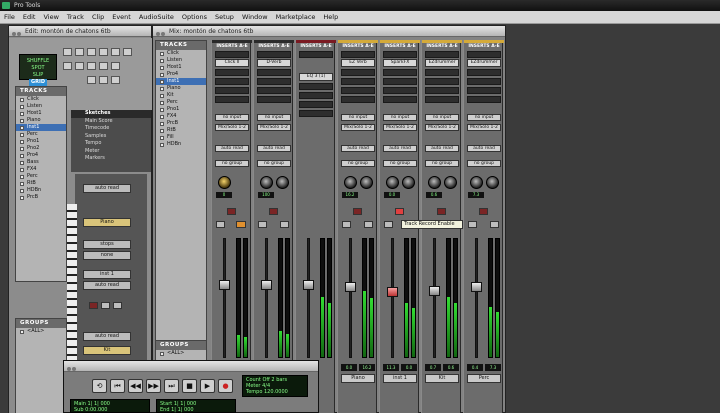 Image resolution: width=720 pixels, height=413 pixels. What do you see at coordinates (329, 31) in the screenshot?
I see `mix-window-titlebar: Mix: montón de chatons 6tb` at bounding box center [329, 31].